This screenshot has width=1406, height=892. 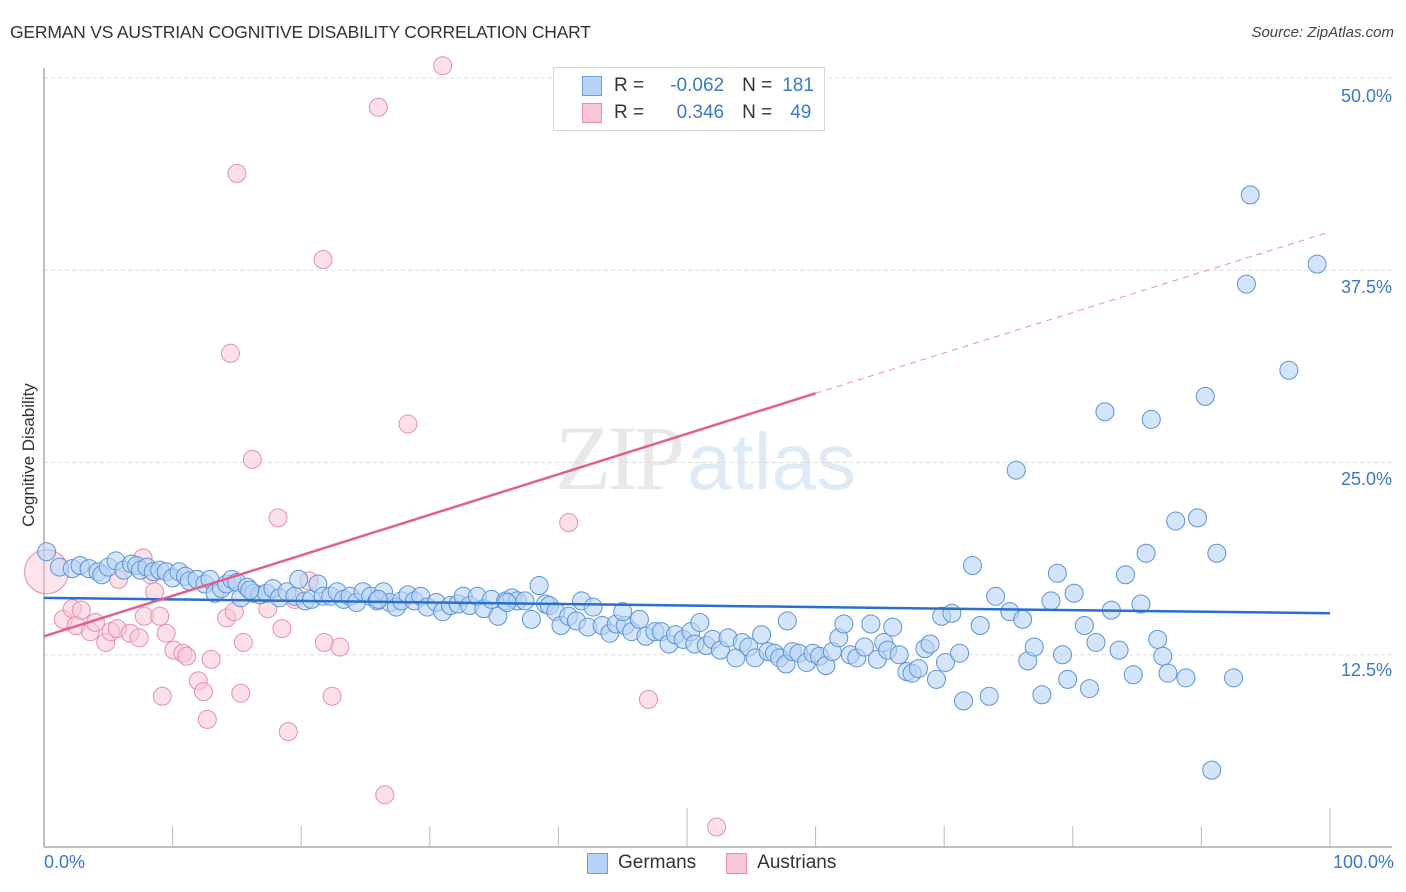 What do you see at coordinates (1363, 862) in the screenshot?
I see `x-tick-label-max: 100.0%` at bounding box center [1363, 862].